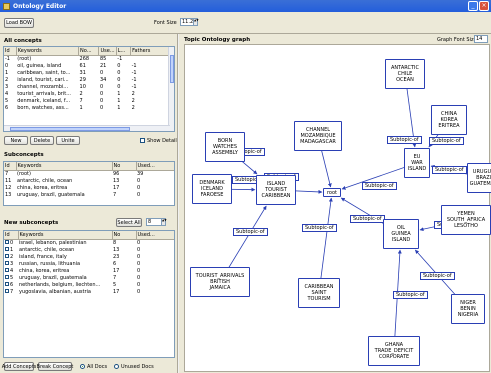 This screenshot has width=491, height=373. I want to click on root-node: root, so click(332, 192).